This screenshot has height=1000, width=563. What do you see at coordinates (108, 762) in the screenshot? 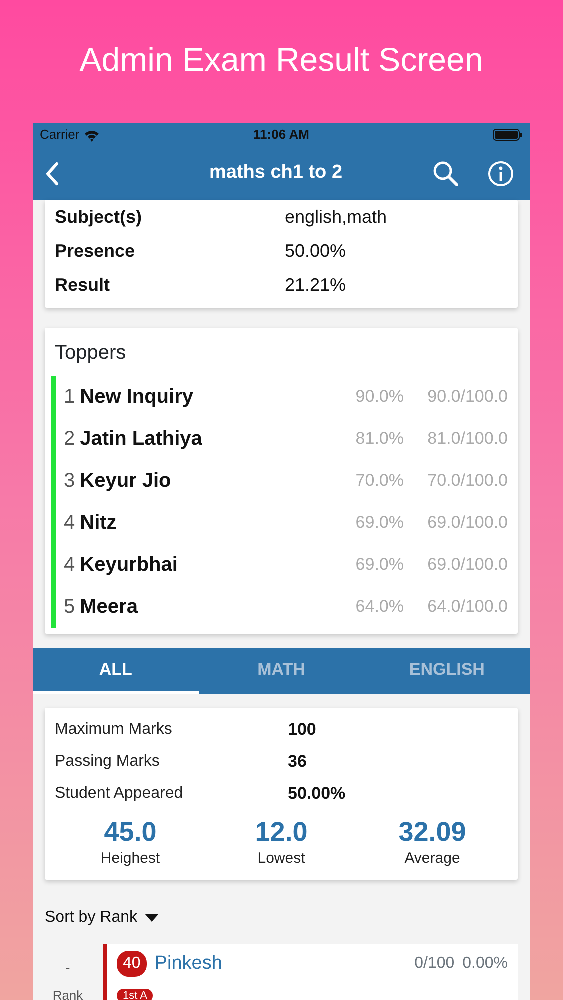
I see `field-label: Passing Marks` at bounding box center [108, 762].